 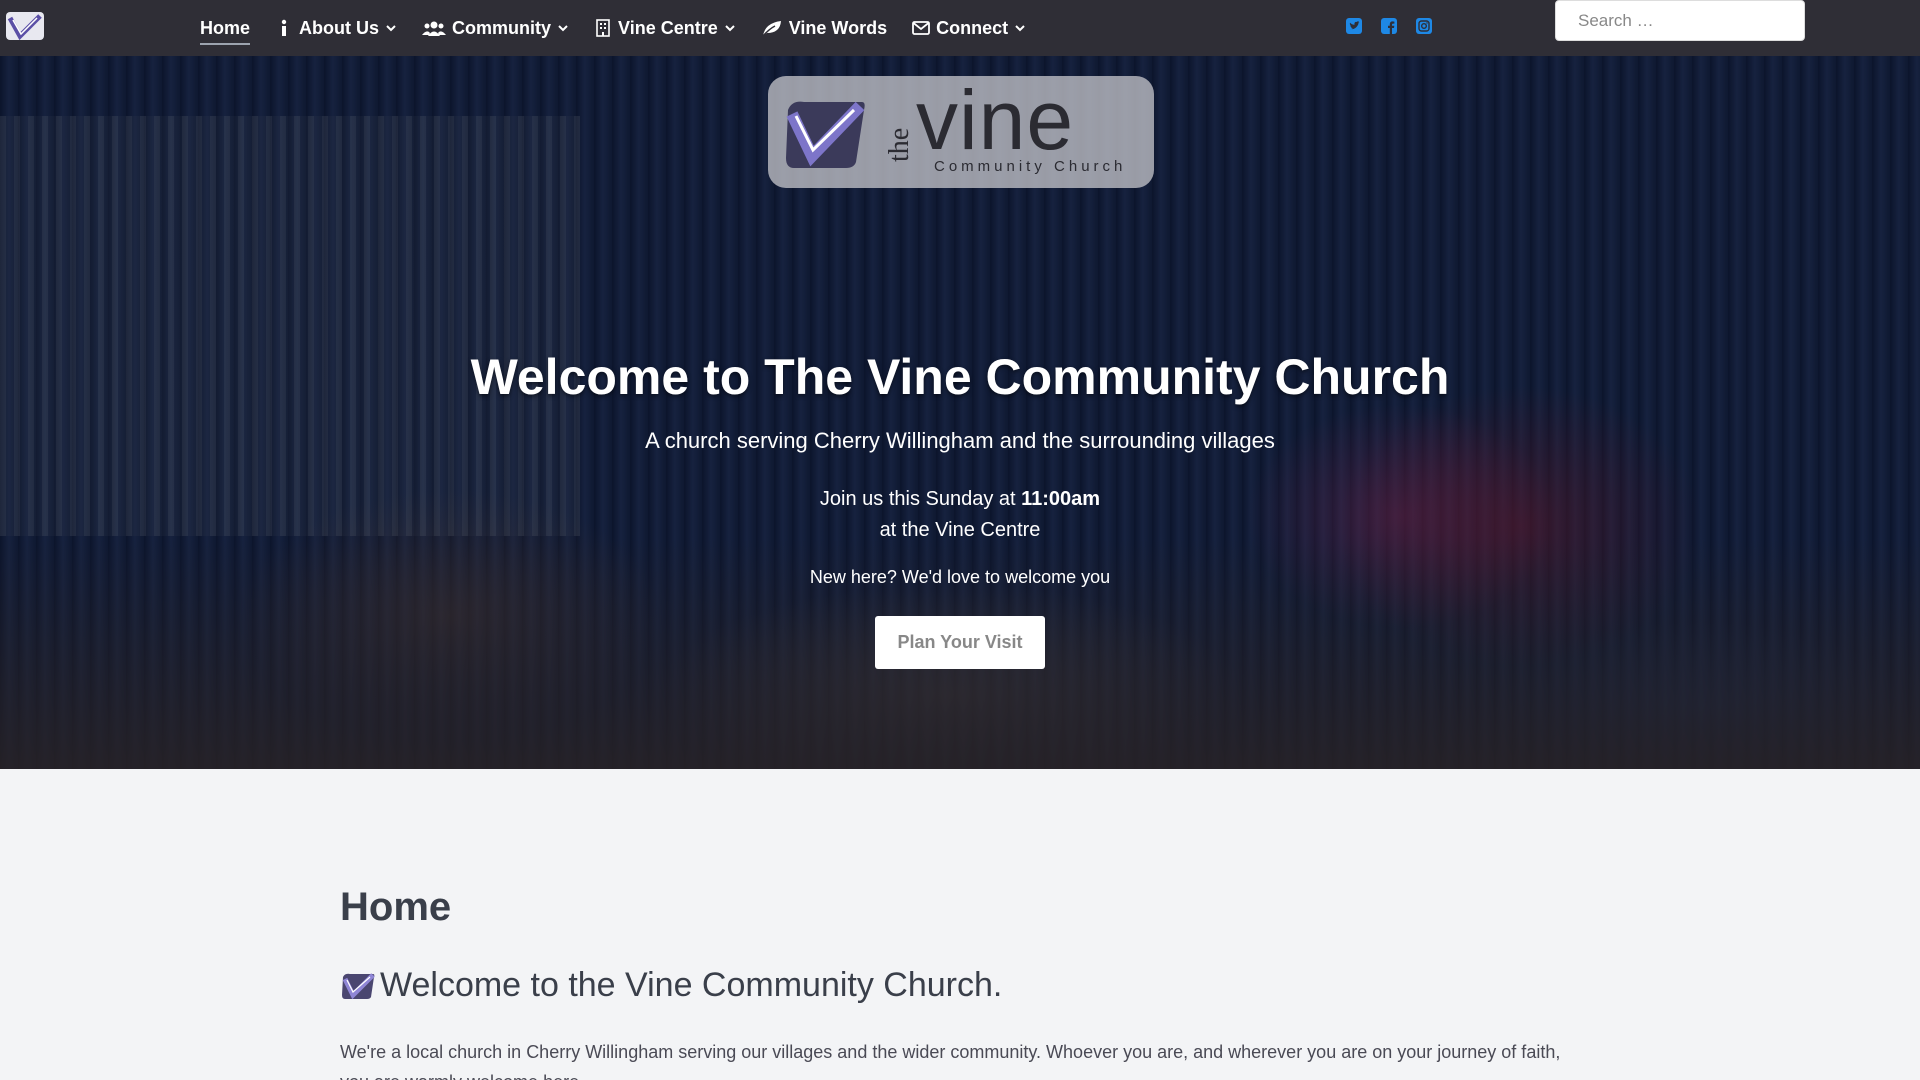 I want to click on envelope-icon, so click(x=921, y=28).